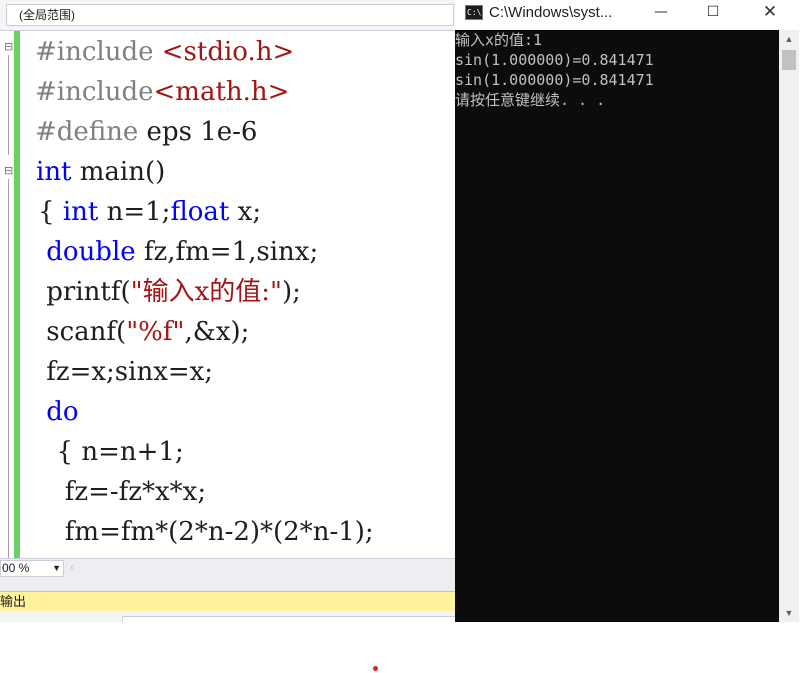 The image size is (806, 673). Describe the element at coordinates (228, 52) in the screenshot. I see `string-token: <stdio.h>` at that location.